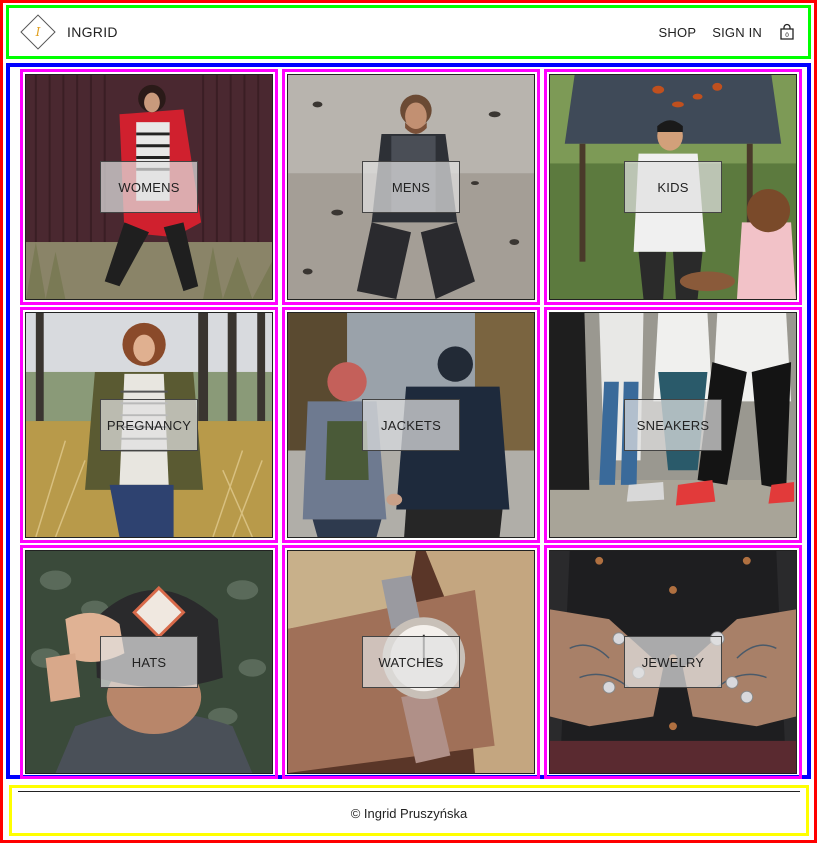 This screenshot has width=817, height=843. Describe the element at coordinates (92, 32) in the screenshot. I see `brand-name: INGRID` at that location.